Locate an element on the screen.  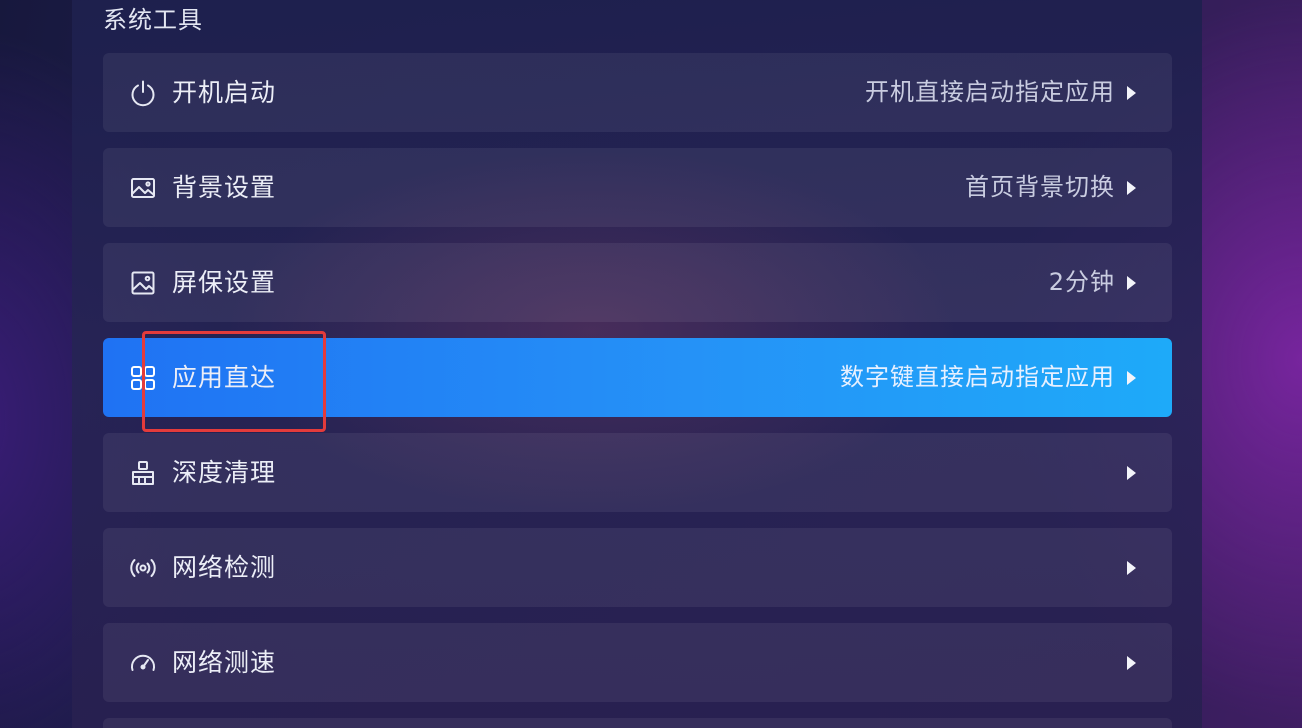
settings-item-label: 背景设置 is located at coordinates (224, 187).